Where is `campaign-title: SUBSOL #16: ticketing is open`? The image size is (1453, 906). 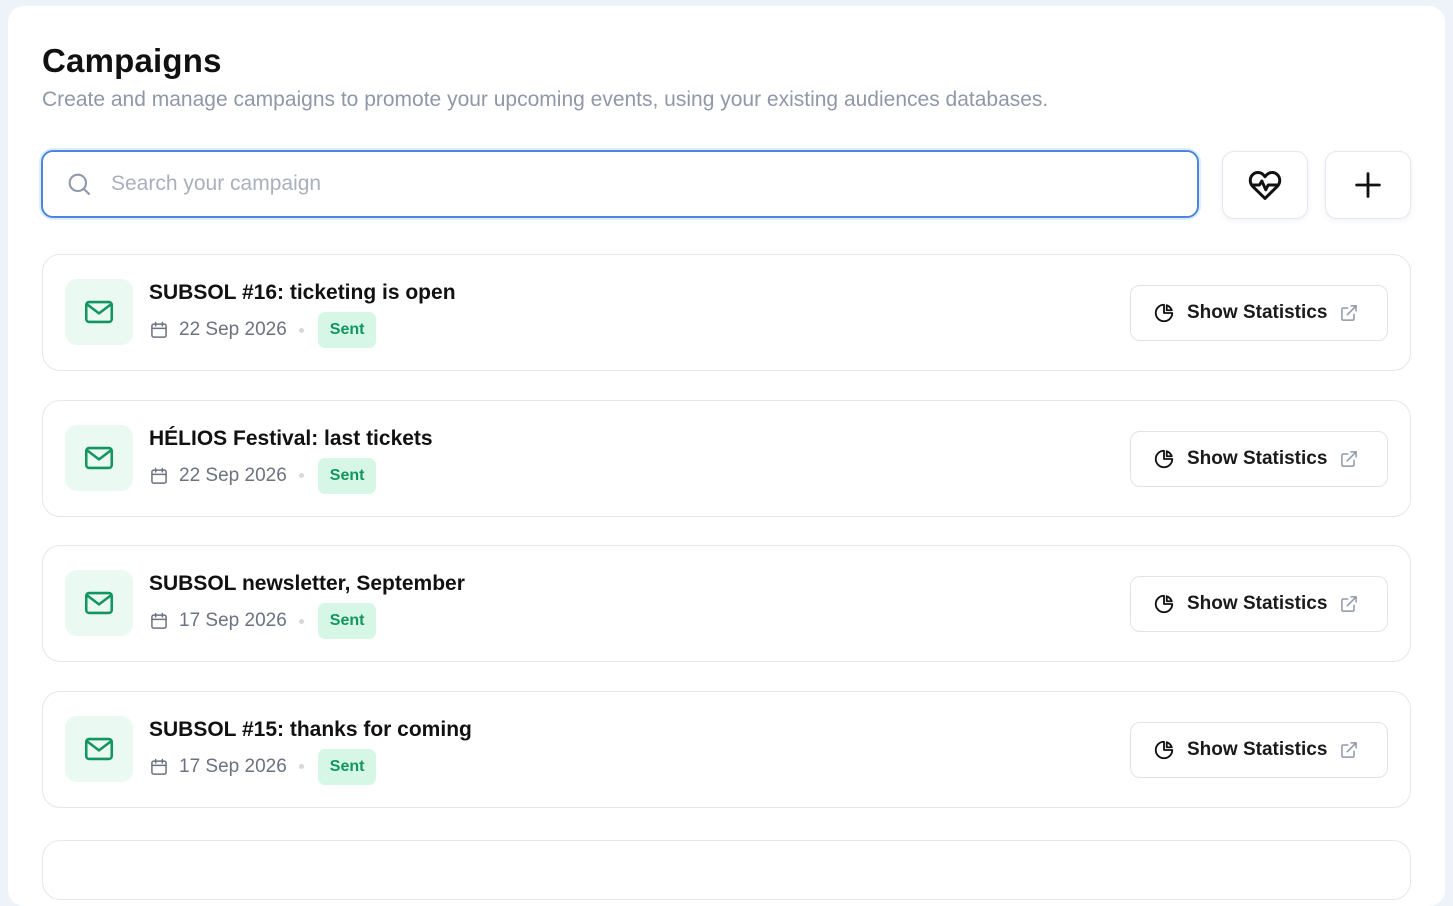
campaign-title: SUBSOL #16: ticketing is open is located at coordinates (302, 292).